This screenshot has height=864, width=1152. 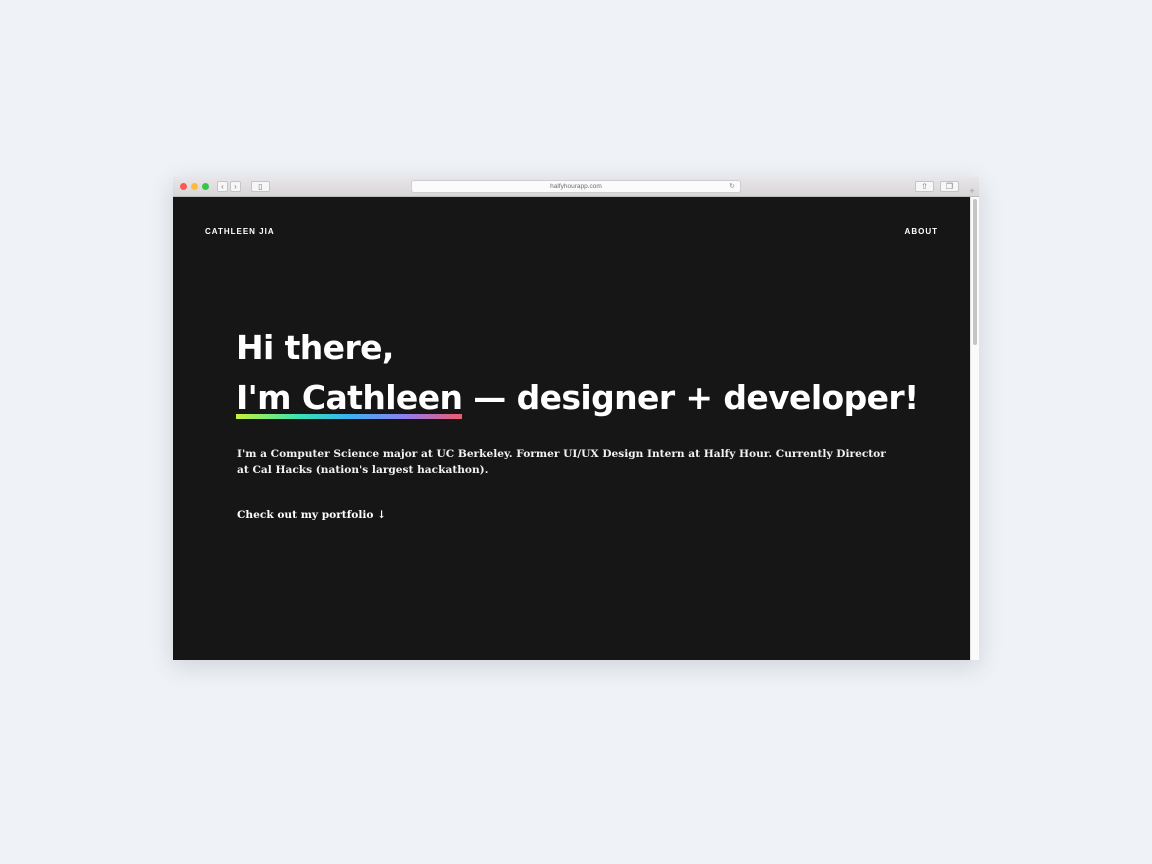 What do you see at coordinates (975, 272) in the screenshot?
I see `scrollbar-thumb` at bounding box center [975, 272].